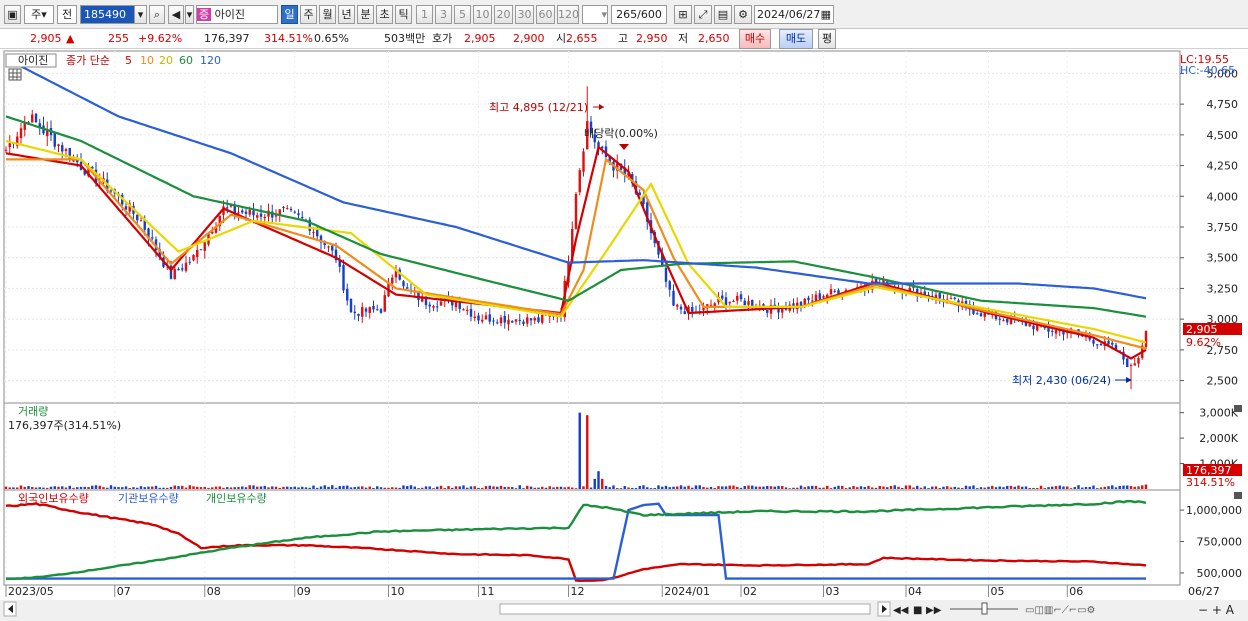  I want to click on direction-arrow-icon: ▲, so click(70, 38).